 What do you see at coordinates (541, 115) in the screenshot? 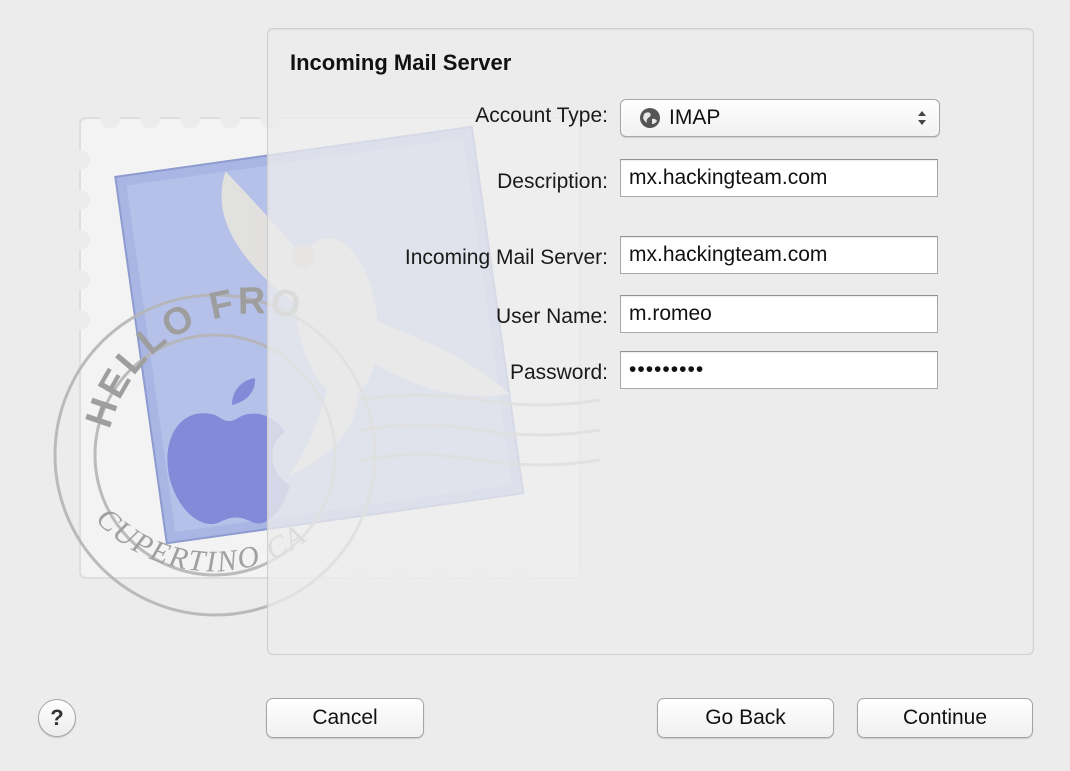
I see `account-type-label: Account Type:` at bounding box center [541, 115].